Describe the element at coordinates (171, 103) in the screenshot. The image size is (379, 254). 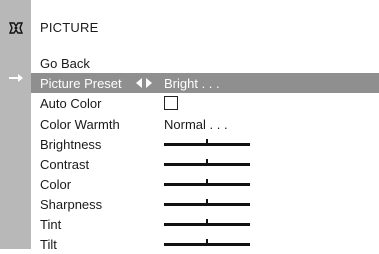
I see `auto-color-checkbox` at that location.